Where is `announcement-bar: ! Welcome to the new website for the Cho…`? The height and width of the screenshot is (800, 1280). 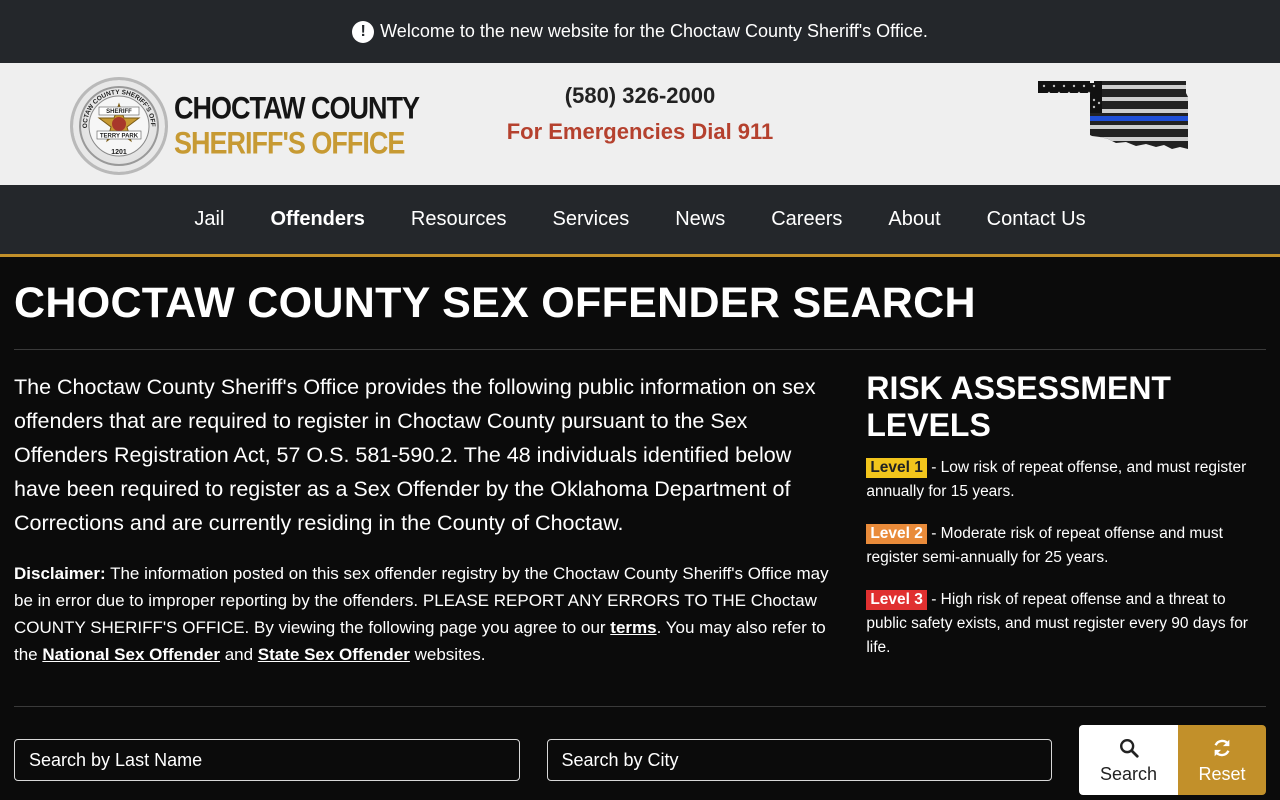
announcement-bar: ! Welcome to the new website for the Cho… is located at coordinates (640, 31).